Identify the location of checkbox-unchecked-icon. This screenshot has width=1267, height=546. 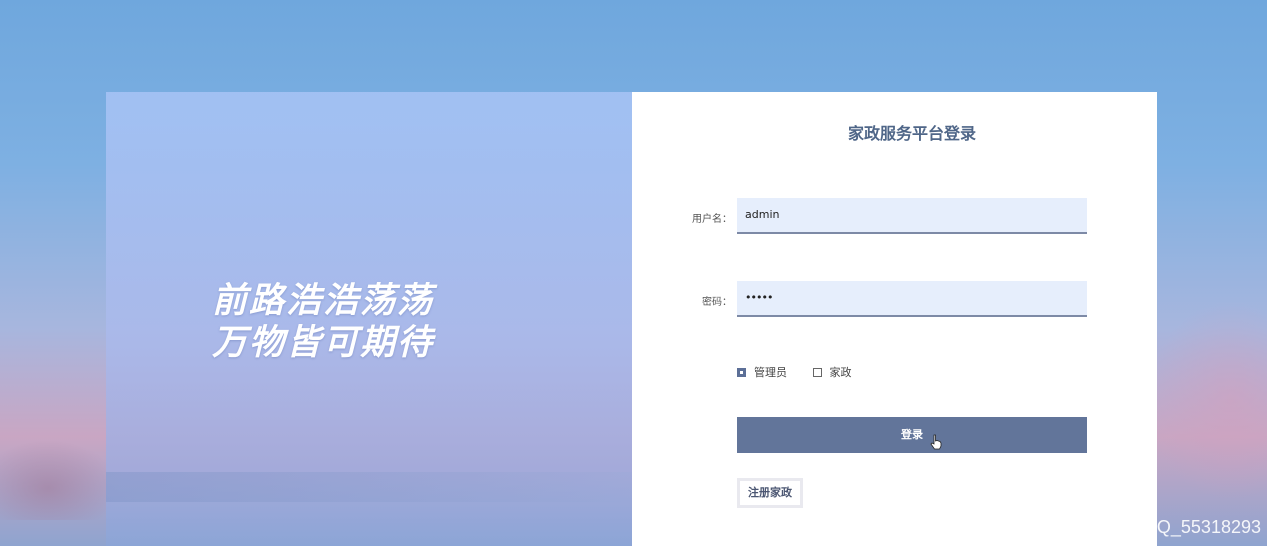
(817, 372).